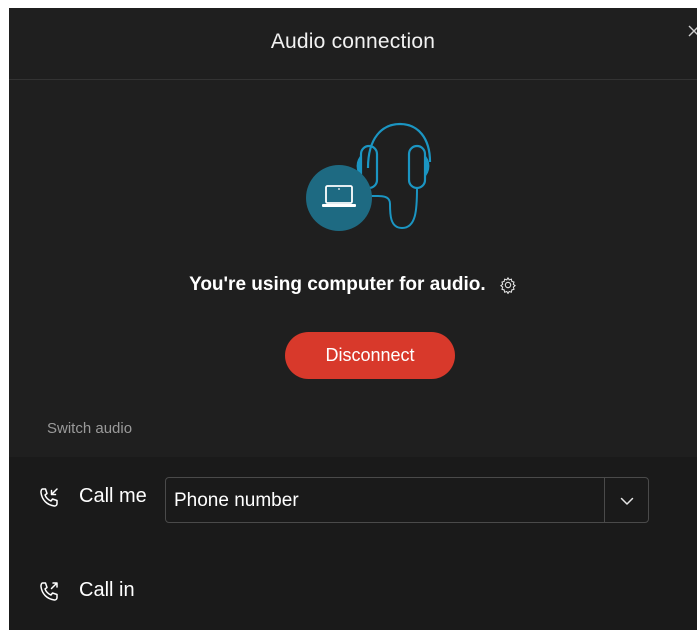  I want to click on chevron-down-icon, so click(627, 501).